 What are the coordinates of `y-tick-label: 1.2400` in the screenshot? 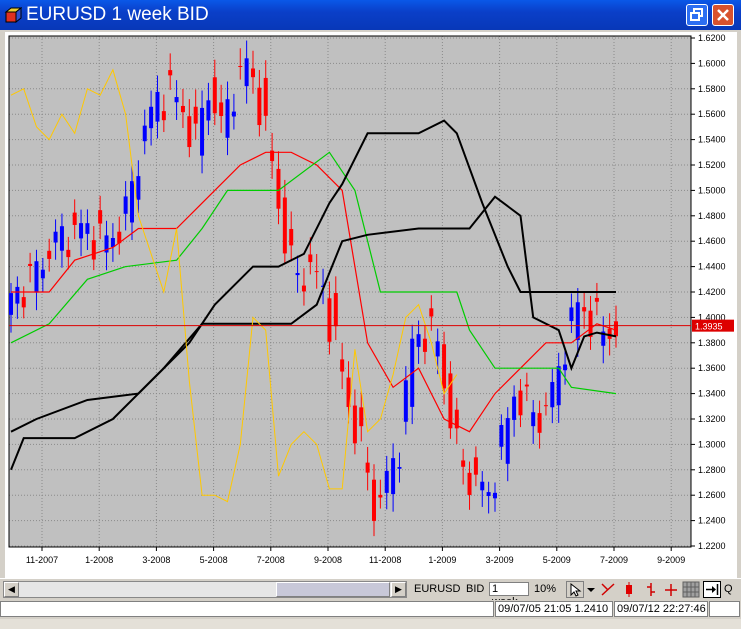 It's located at (712, 521).